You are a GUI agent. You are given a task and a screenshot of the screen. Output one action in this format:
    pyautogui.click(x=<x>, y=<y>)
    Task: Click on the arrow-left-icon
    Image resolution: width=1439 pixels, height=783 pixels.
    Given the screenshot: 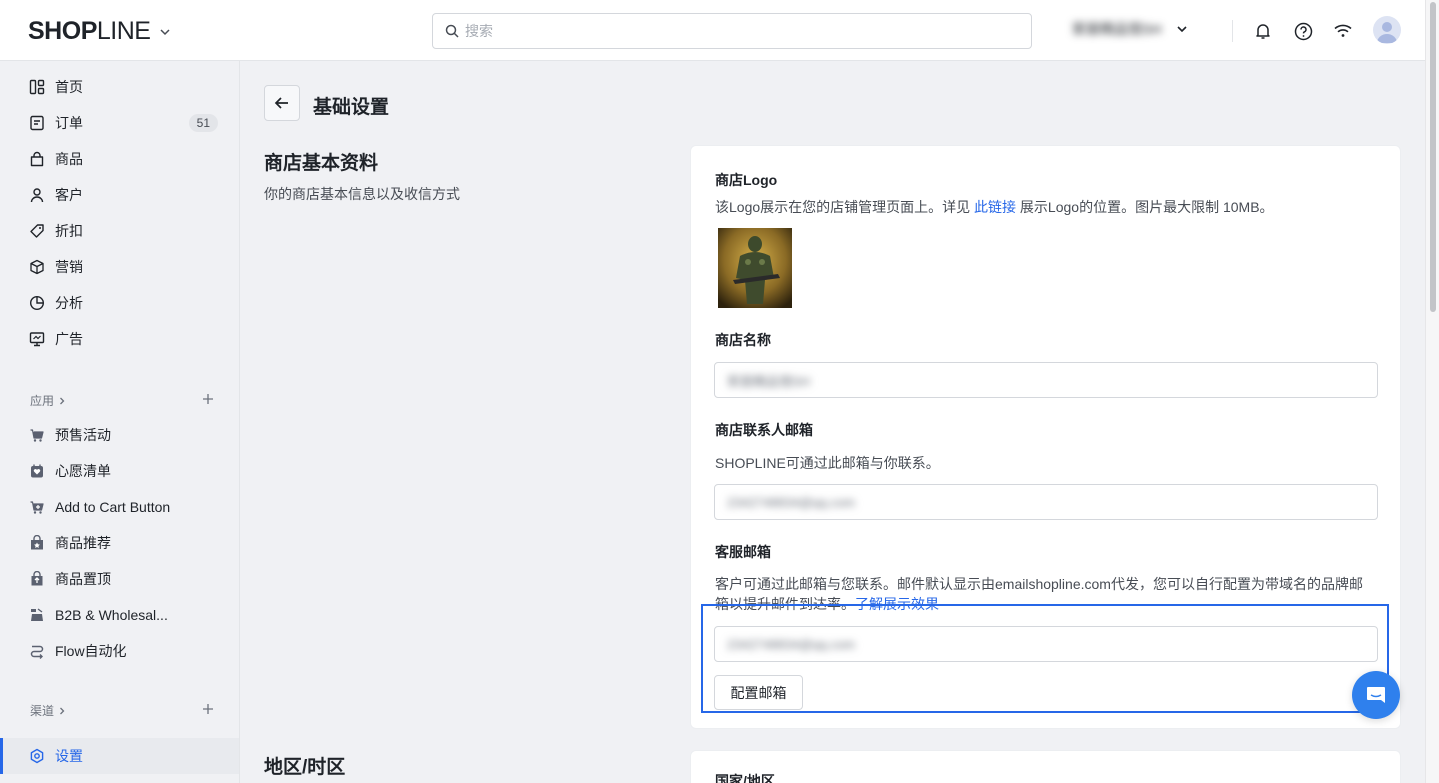 What is the action you would take?
    pyautogui.click(x=281, y=103)
    